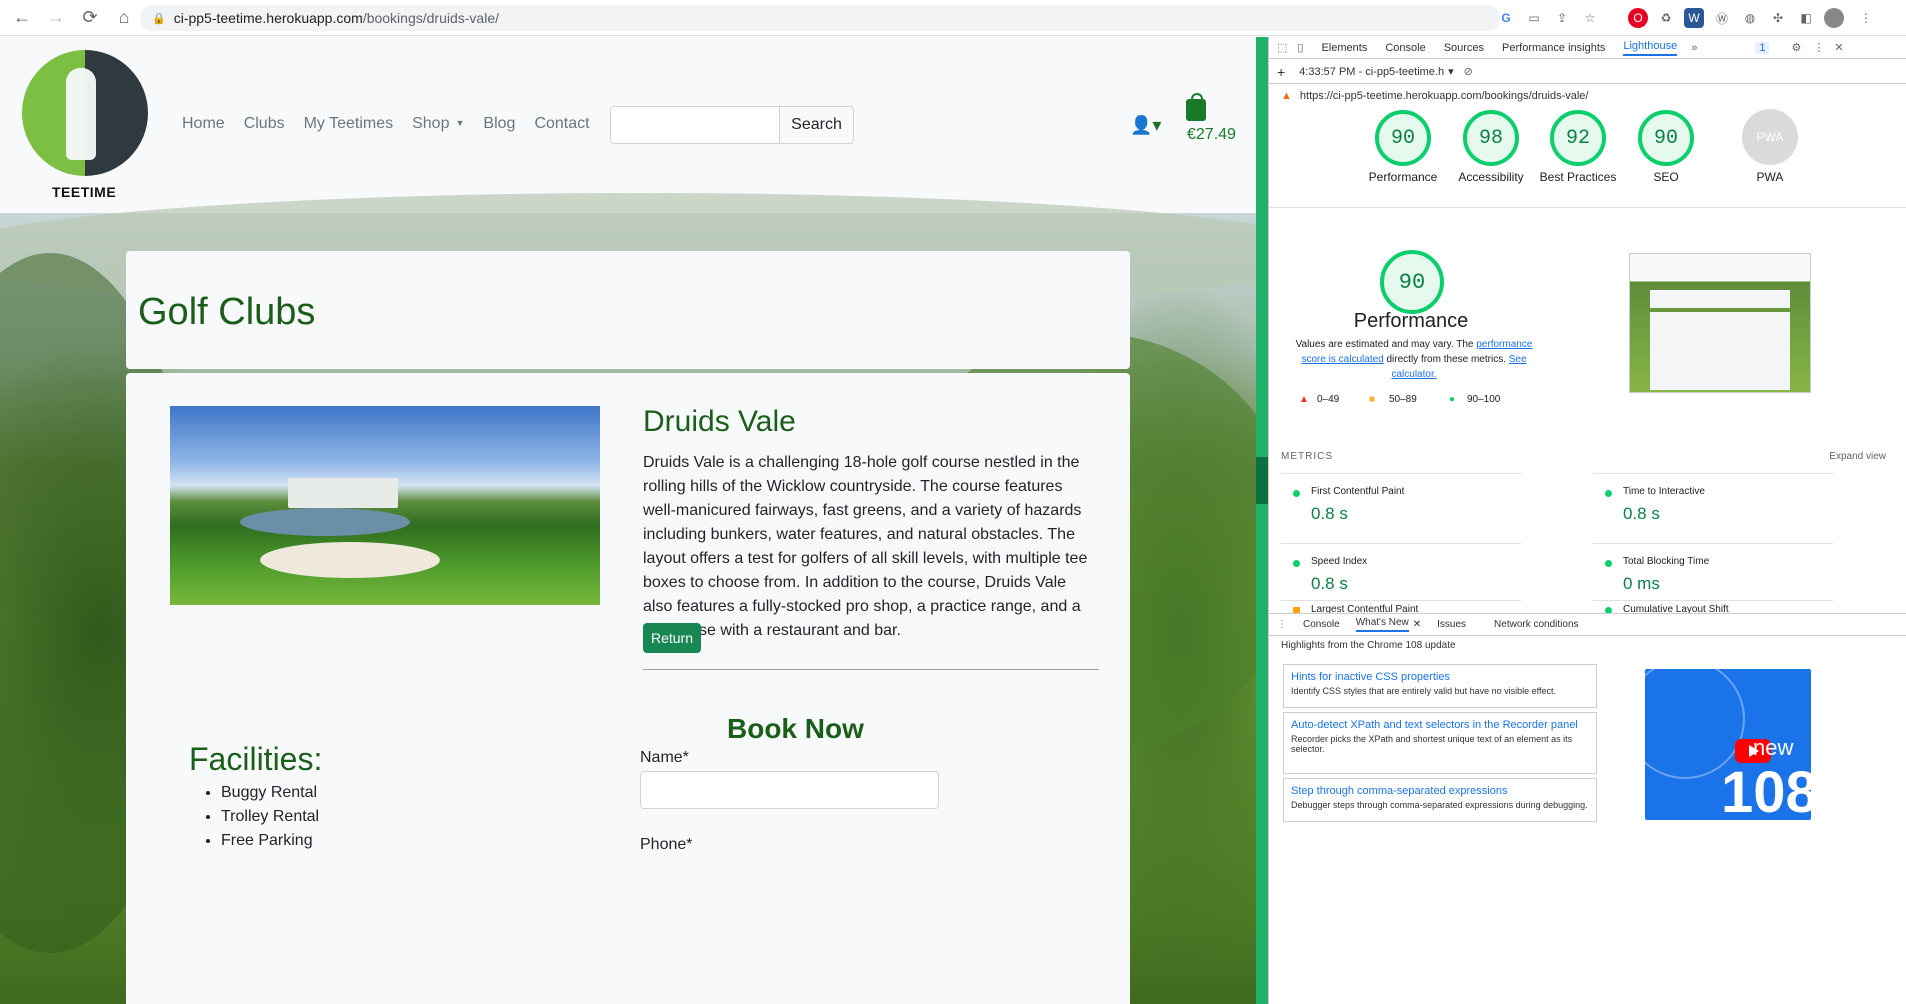 The height and width of the screenshot is (1004, 1906). What do you see at coordinates (1534, 18) in the screenshot?
I see `tab-search-icon: ▭` at bounding box center [1534, 18].